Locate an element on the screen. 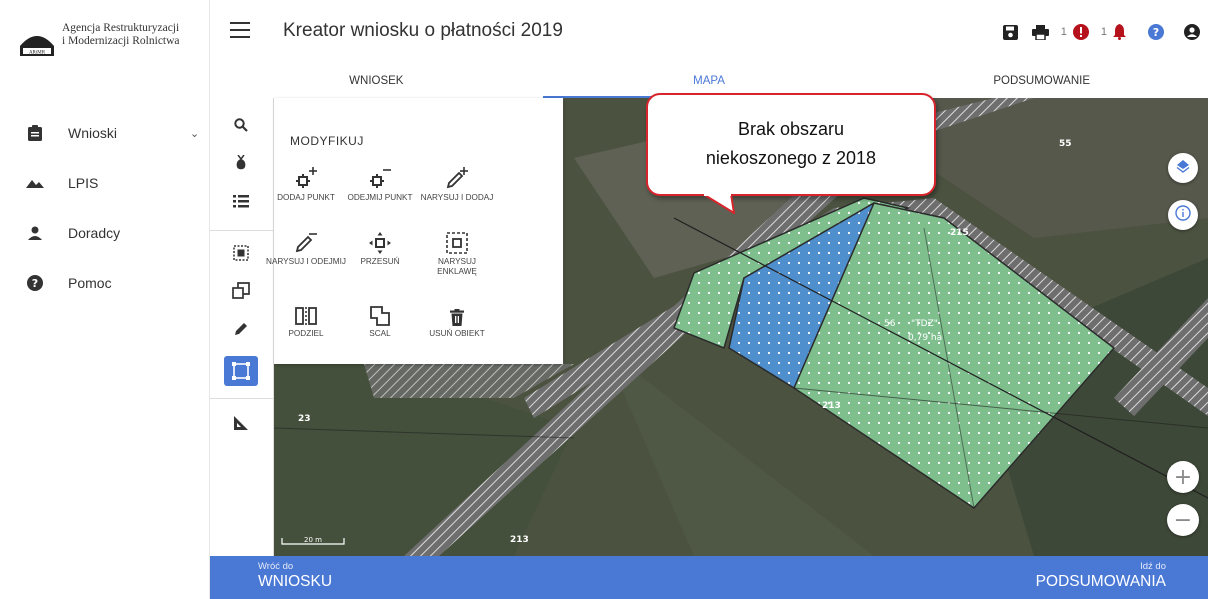 The image size is (1208, 599). zoom-out-button: − is located at coordinates (1183, 520).